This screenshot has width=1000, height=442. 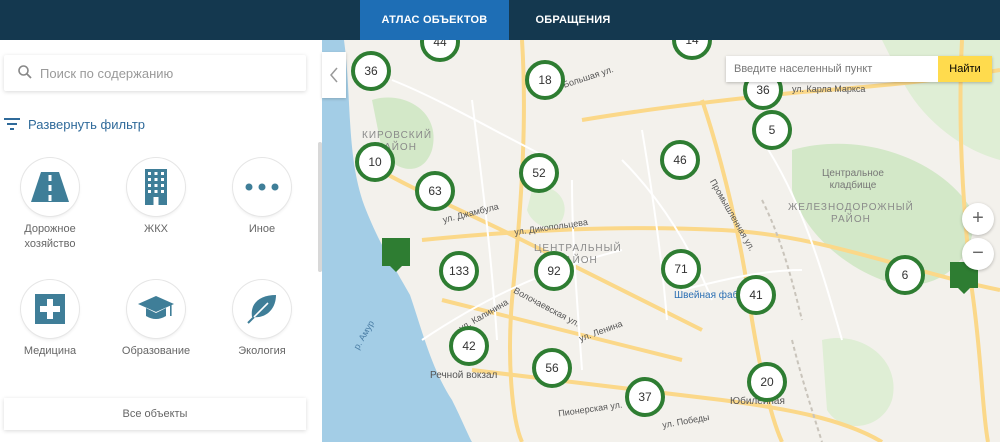 I want to click on category-education: Образование, so click(x=156, y=319).